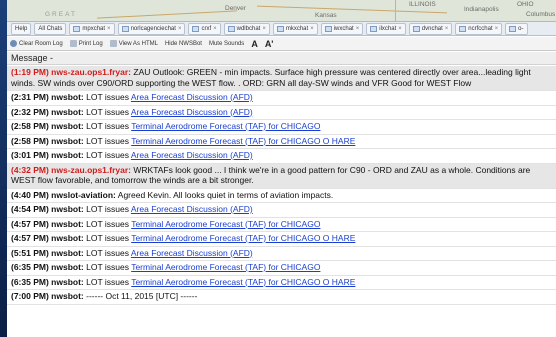  What do you see at coordinates (21, 28) in the screenshot?
I see `tab-0: Help` at bounding box center [21, 28].